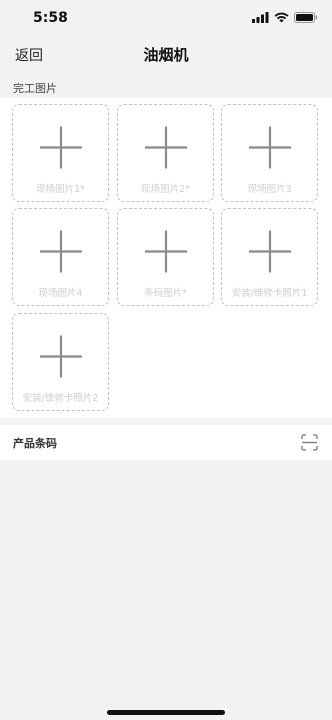 The width and height of the screenshot is (332, 720). Describe the element at coordinates (166, 442) in the screenshot. I see `barcode-row: 产品条码` at that location.